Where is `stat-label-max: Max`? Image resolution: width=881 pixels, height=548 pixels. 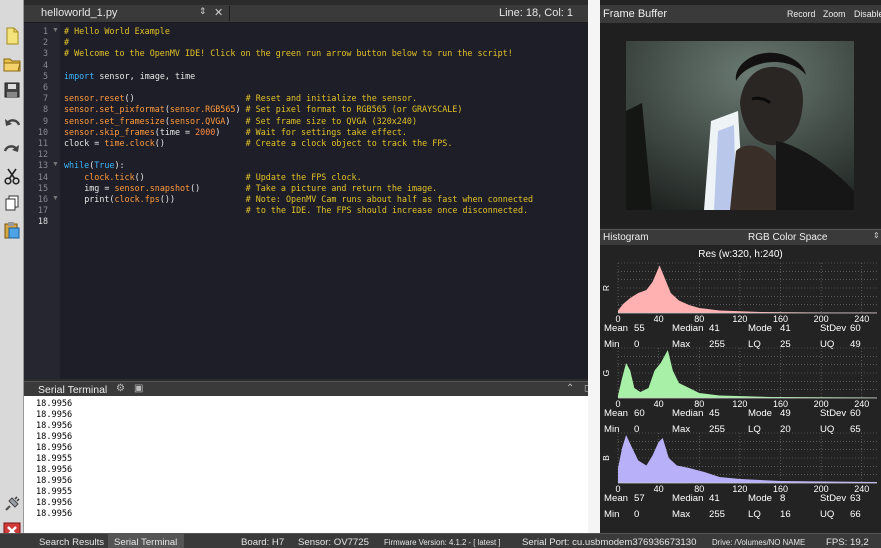
stat-label-max: Max is located at coordinates (681, 514).